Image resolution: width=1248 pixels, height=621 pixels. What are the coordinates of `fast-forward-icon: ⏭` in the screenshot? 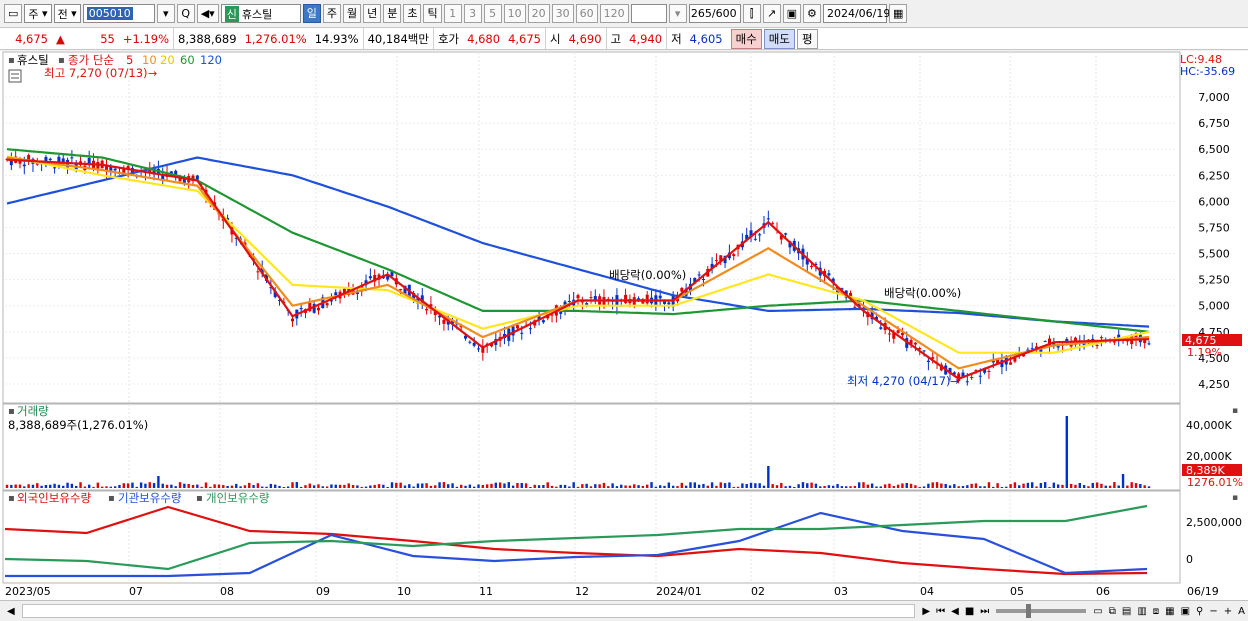 It's located at (984, 611).